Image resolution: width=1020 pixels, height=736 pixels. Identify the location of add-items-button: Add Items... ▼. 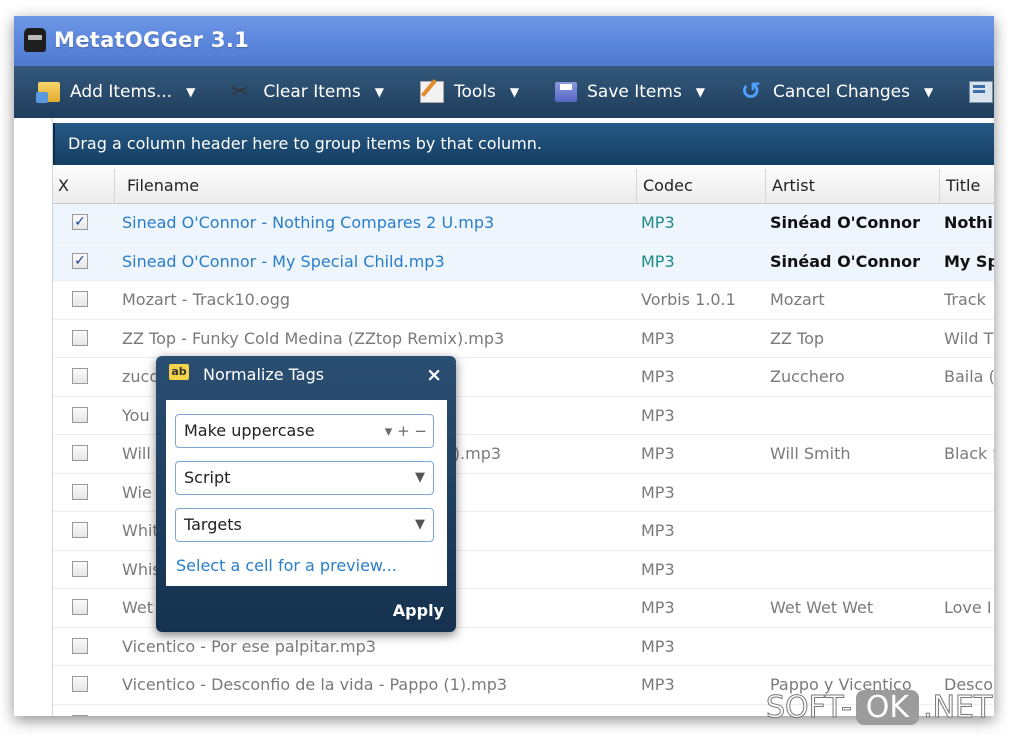
(110, 92).